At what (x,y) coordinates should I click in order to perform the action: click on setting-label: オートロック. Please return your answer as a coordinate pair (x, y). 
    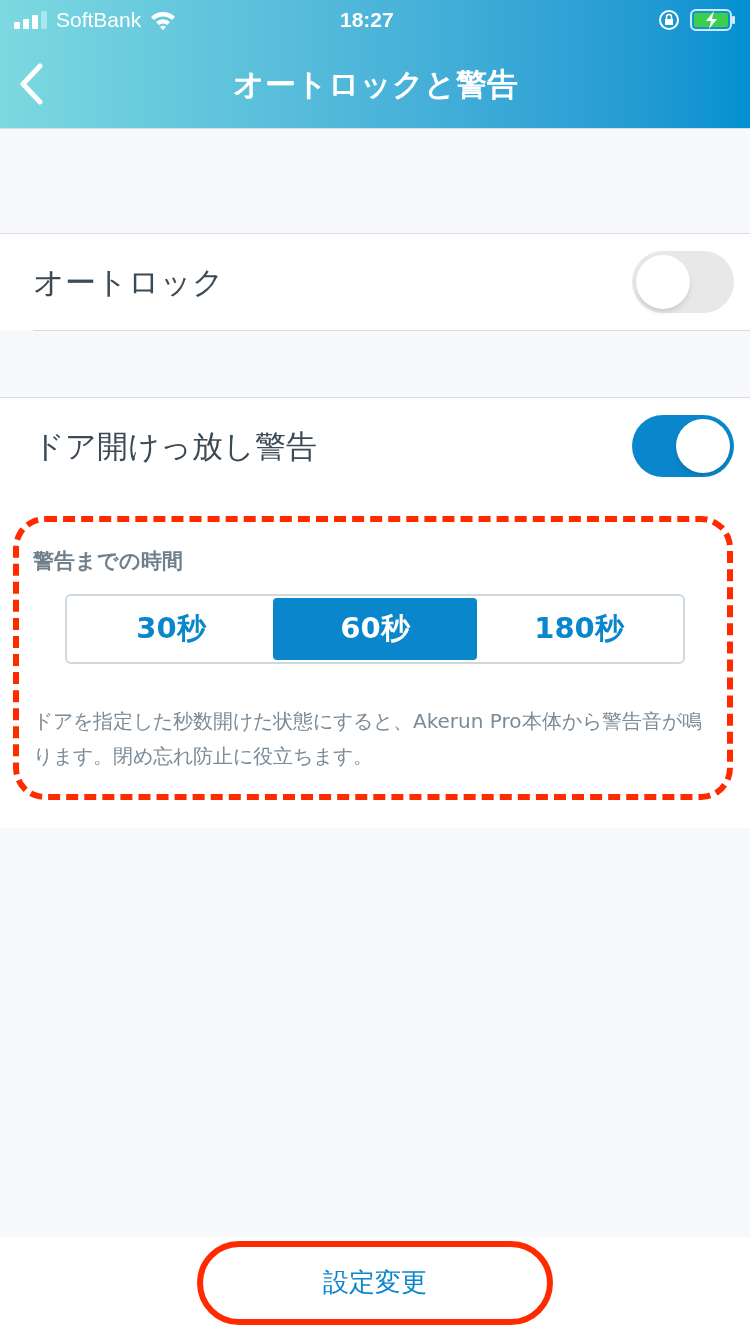
    Looking at the image, I should click on (128, 282).